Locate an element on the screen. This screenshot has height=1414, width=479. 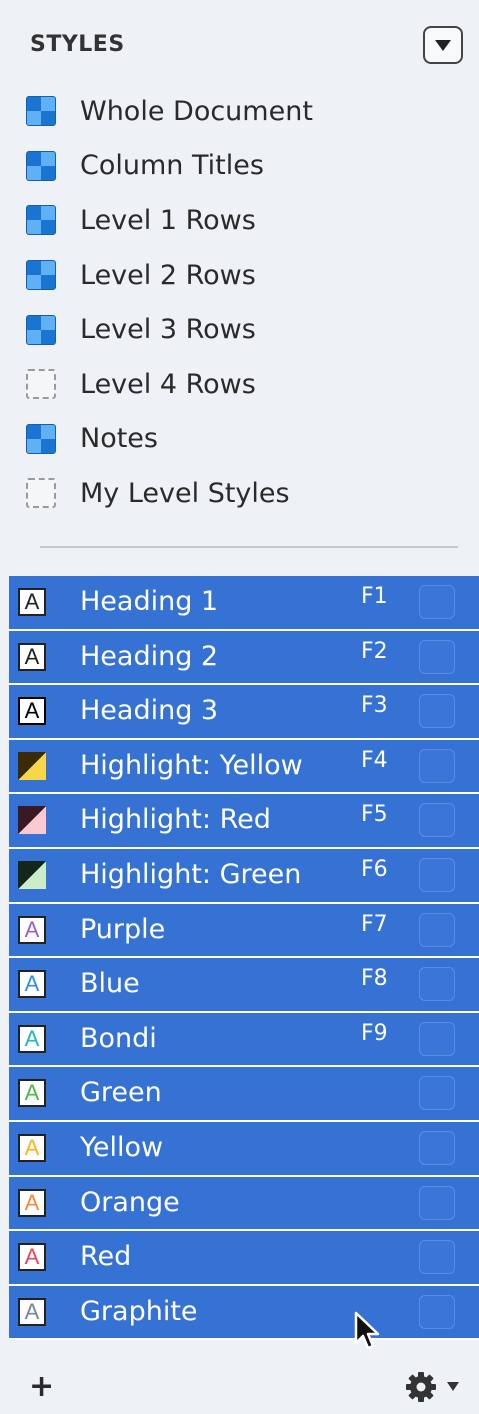
level-style-item: Level 4 Rows is located at coordinates (246, 384).